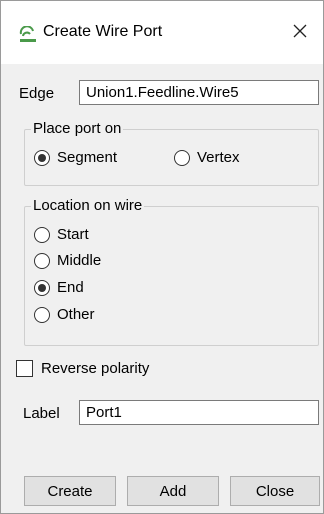 This screenshot has width=324, height=514. I want to click on vertex-radio-option: Vertex, so click(207, 157).